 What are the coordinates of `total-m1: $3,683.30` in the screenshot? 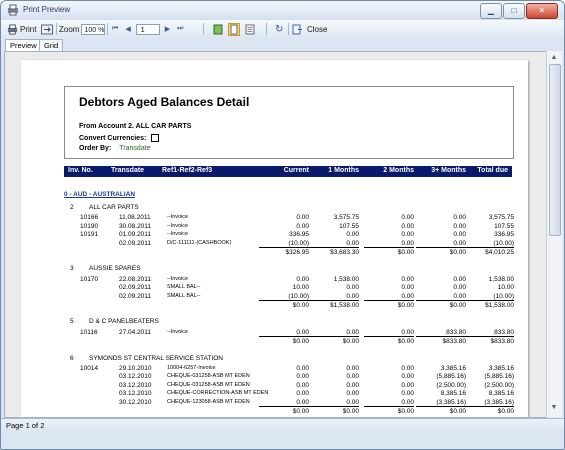 It's located at (344, 252).